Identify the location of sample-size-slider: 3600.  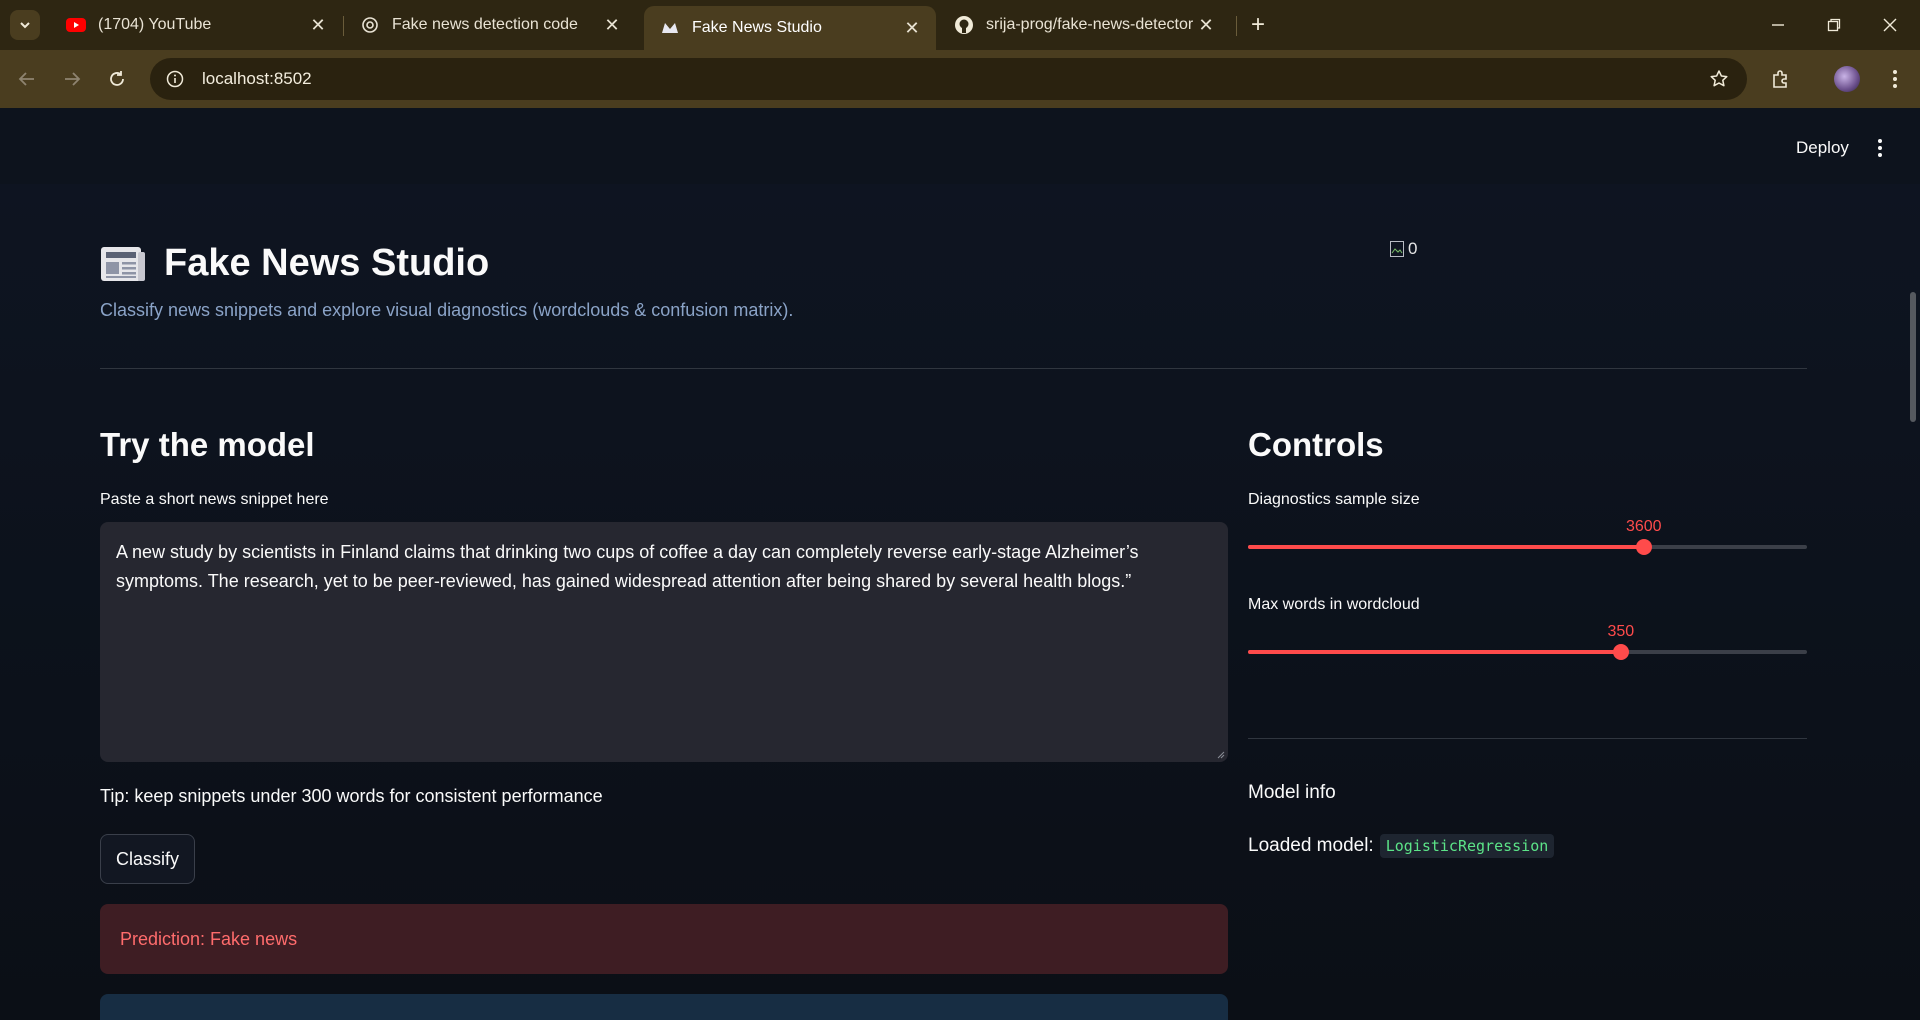
(1527, 538).